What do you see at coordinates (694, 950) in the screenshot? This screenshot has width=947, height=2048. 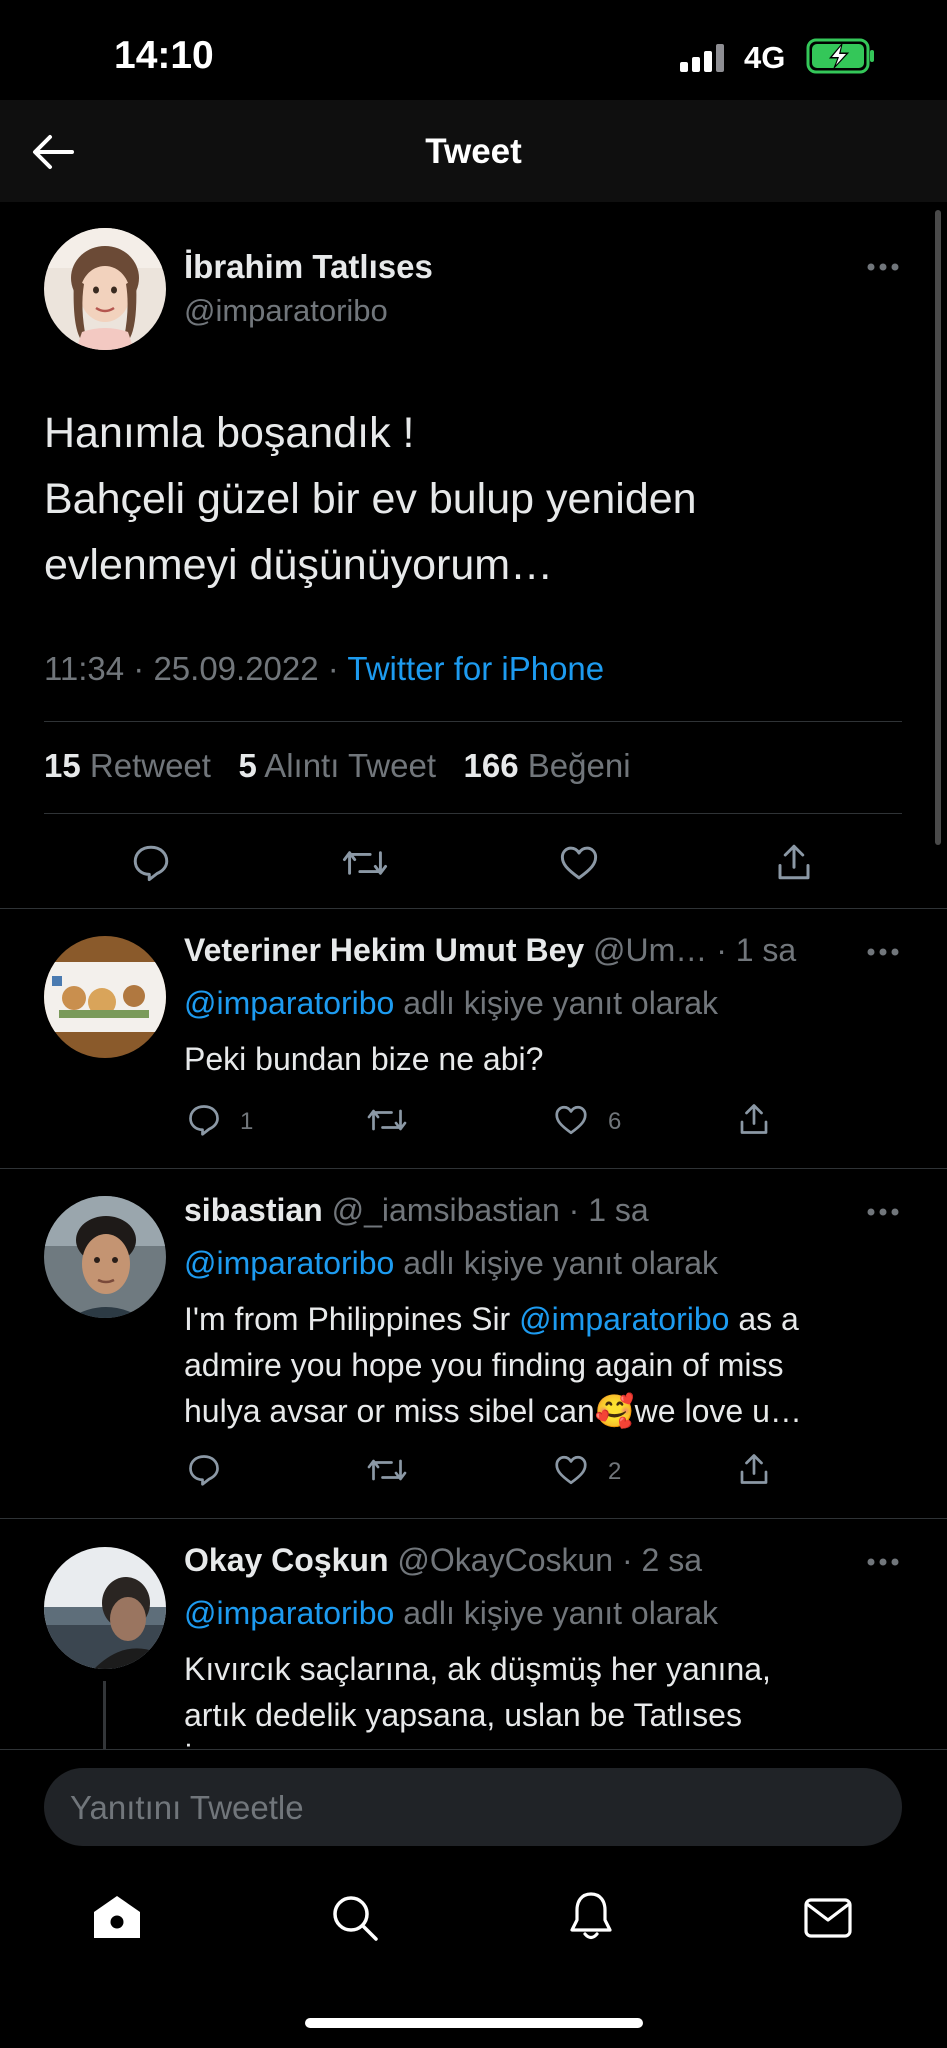 I see `reply-author-meta: @Um… · 1 sa` at bounding box center [694, 950].